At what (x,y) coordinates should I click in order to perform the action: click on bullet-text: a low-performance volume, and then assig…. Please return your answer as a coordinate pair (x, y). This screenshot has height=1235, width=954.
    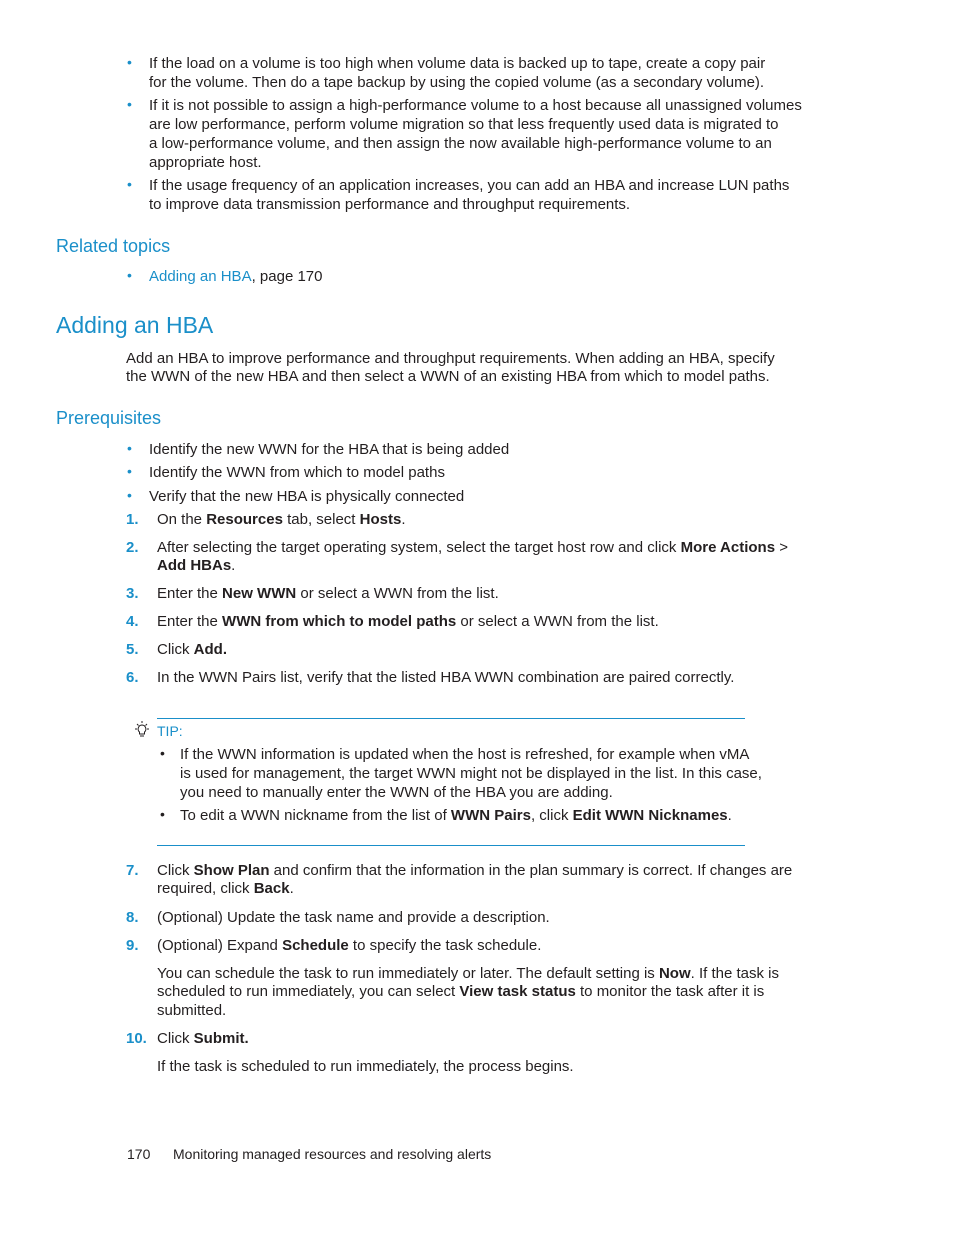
    Looking at the image, I should click on (460, 143).